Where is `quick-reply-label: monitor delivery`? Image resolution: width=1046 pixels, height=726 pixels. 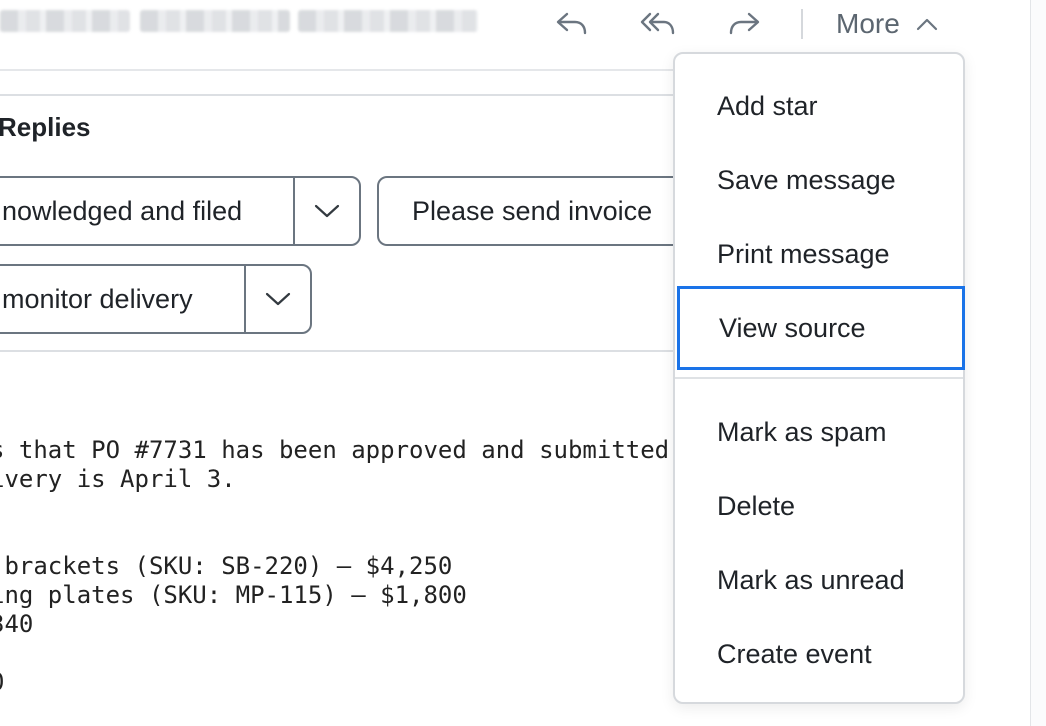
quick-reply-label: monitor delivery is located at coordinates (122, 299).